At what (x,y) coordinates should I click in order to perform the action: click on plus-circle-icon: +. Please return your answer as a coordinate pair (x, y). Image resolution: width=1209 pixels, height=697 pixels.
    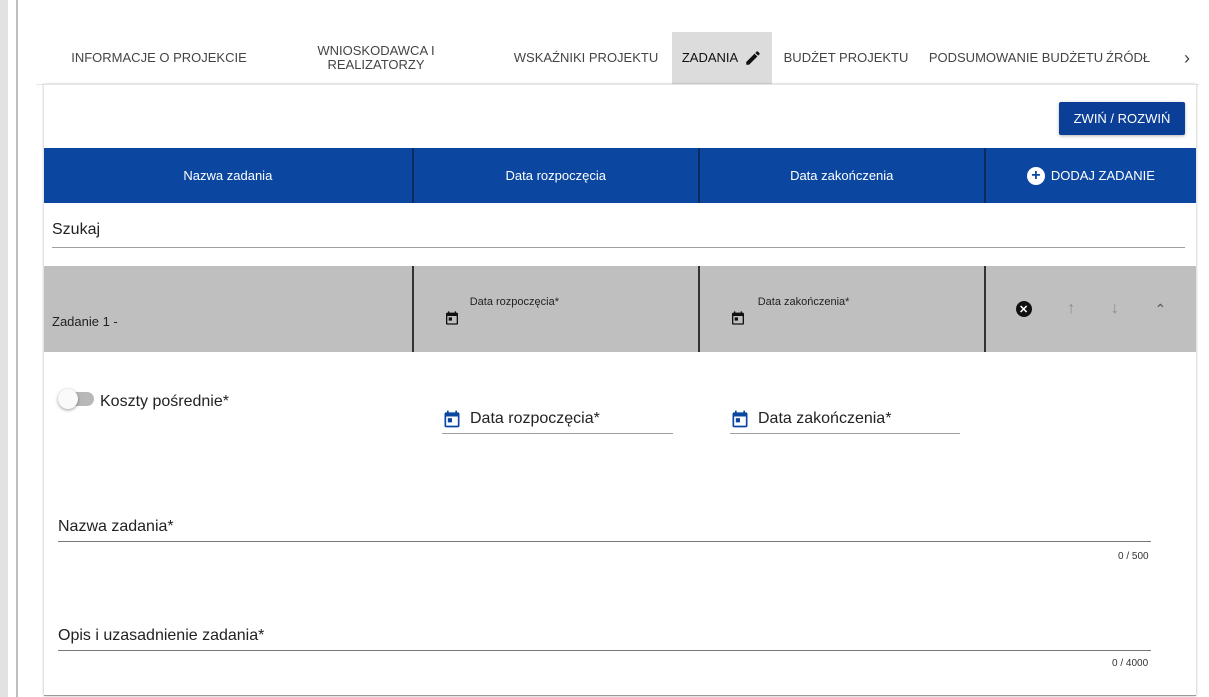
    Looking at the image, I should click on (1035, 175).